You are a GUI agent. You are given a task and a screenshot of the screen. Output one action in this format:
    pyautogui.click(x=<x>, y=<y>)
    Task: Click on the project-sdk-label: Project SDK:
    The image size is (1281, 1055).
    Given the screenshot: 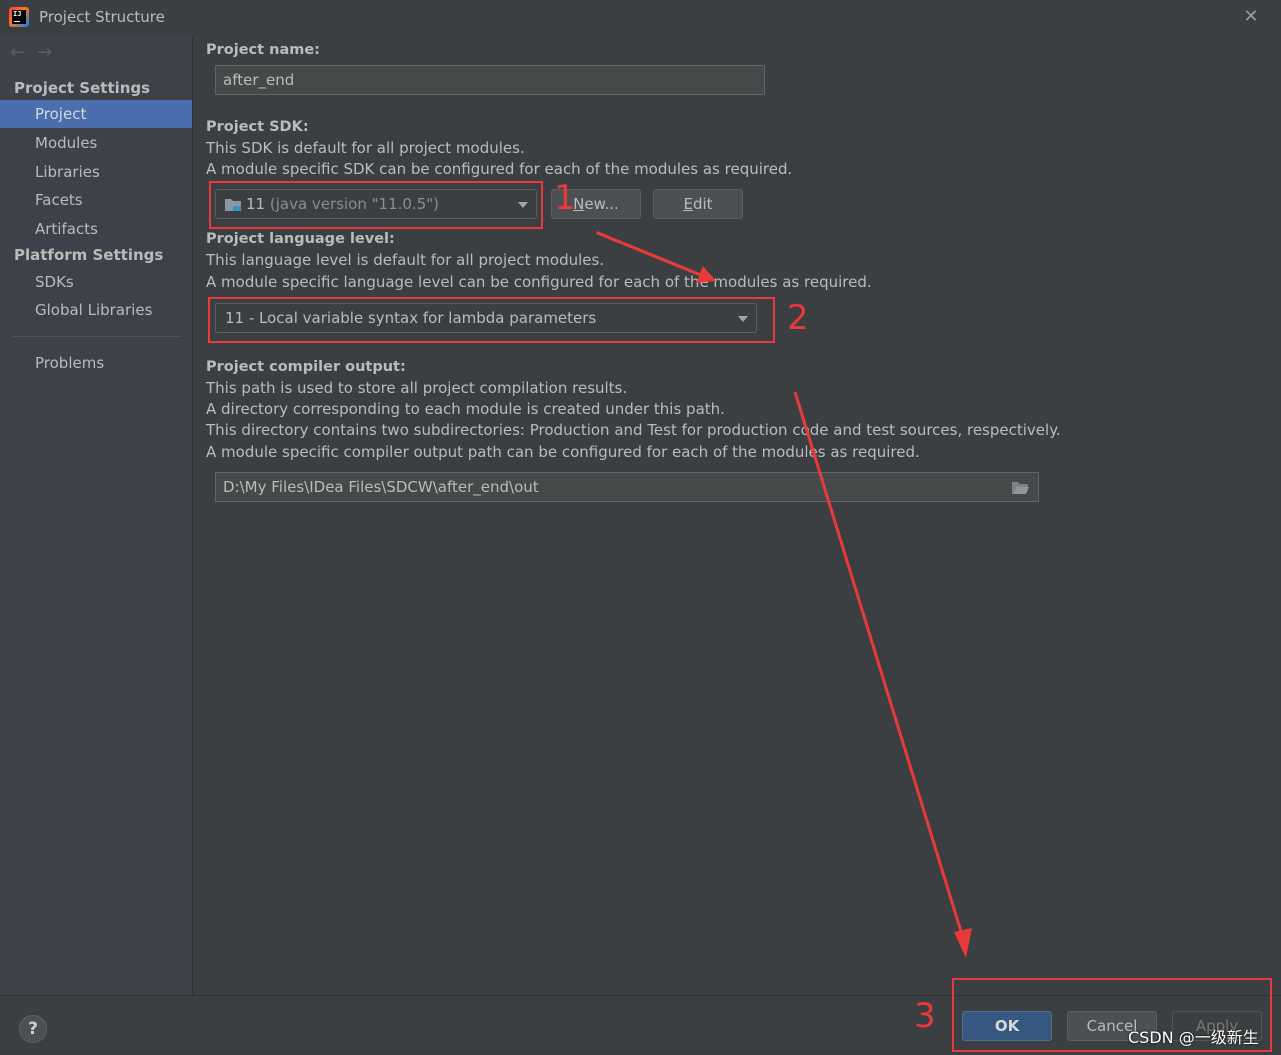 What is the action you would take?
    pyautogui.click(x=257, y=127)
    